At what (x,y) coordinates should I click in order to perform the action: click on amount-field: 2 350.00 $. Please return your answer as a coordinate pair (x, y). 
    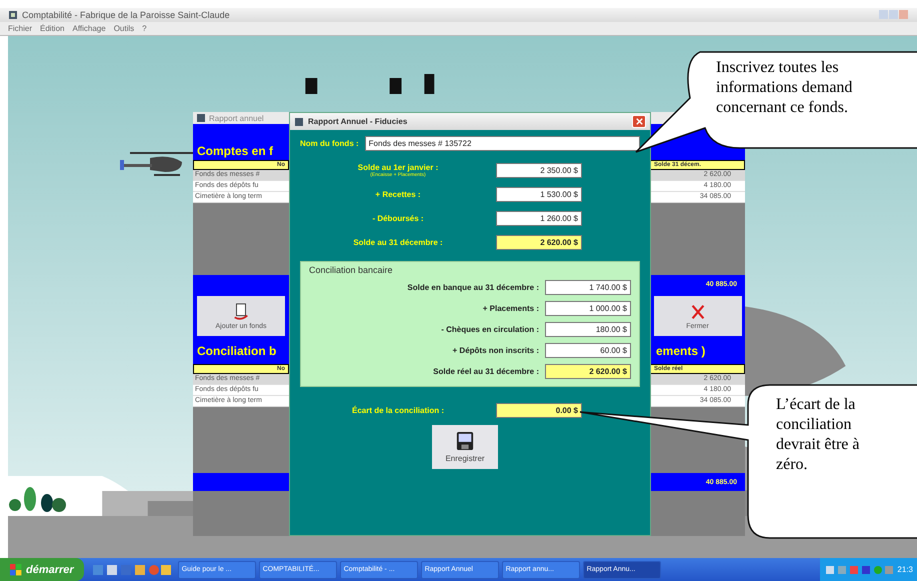
    Looking at the image, I should click on (539, 170).